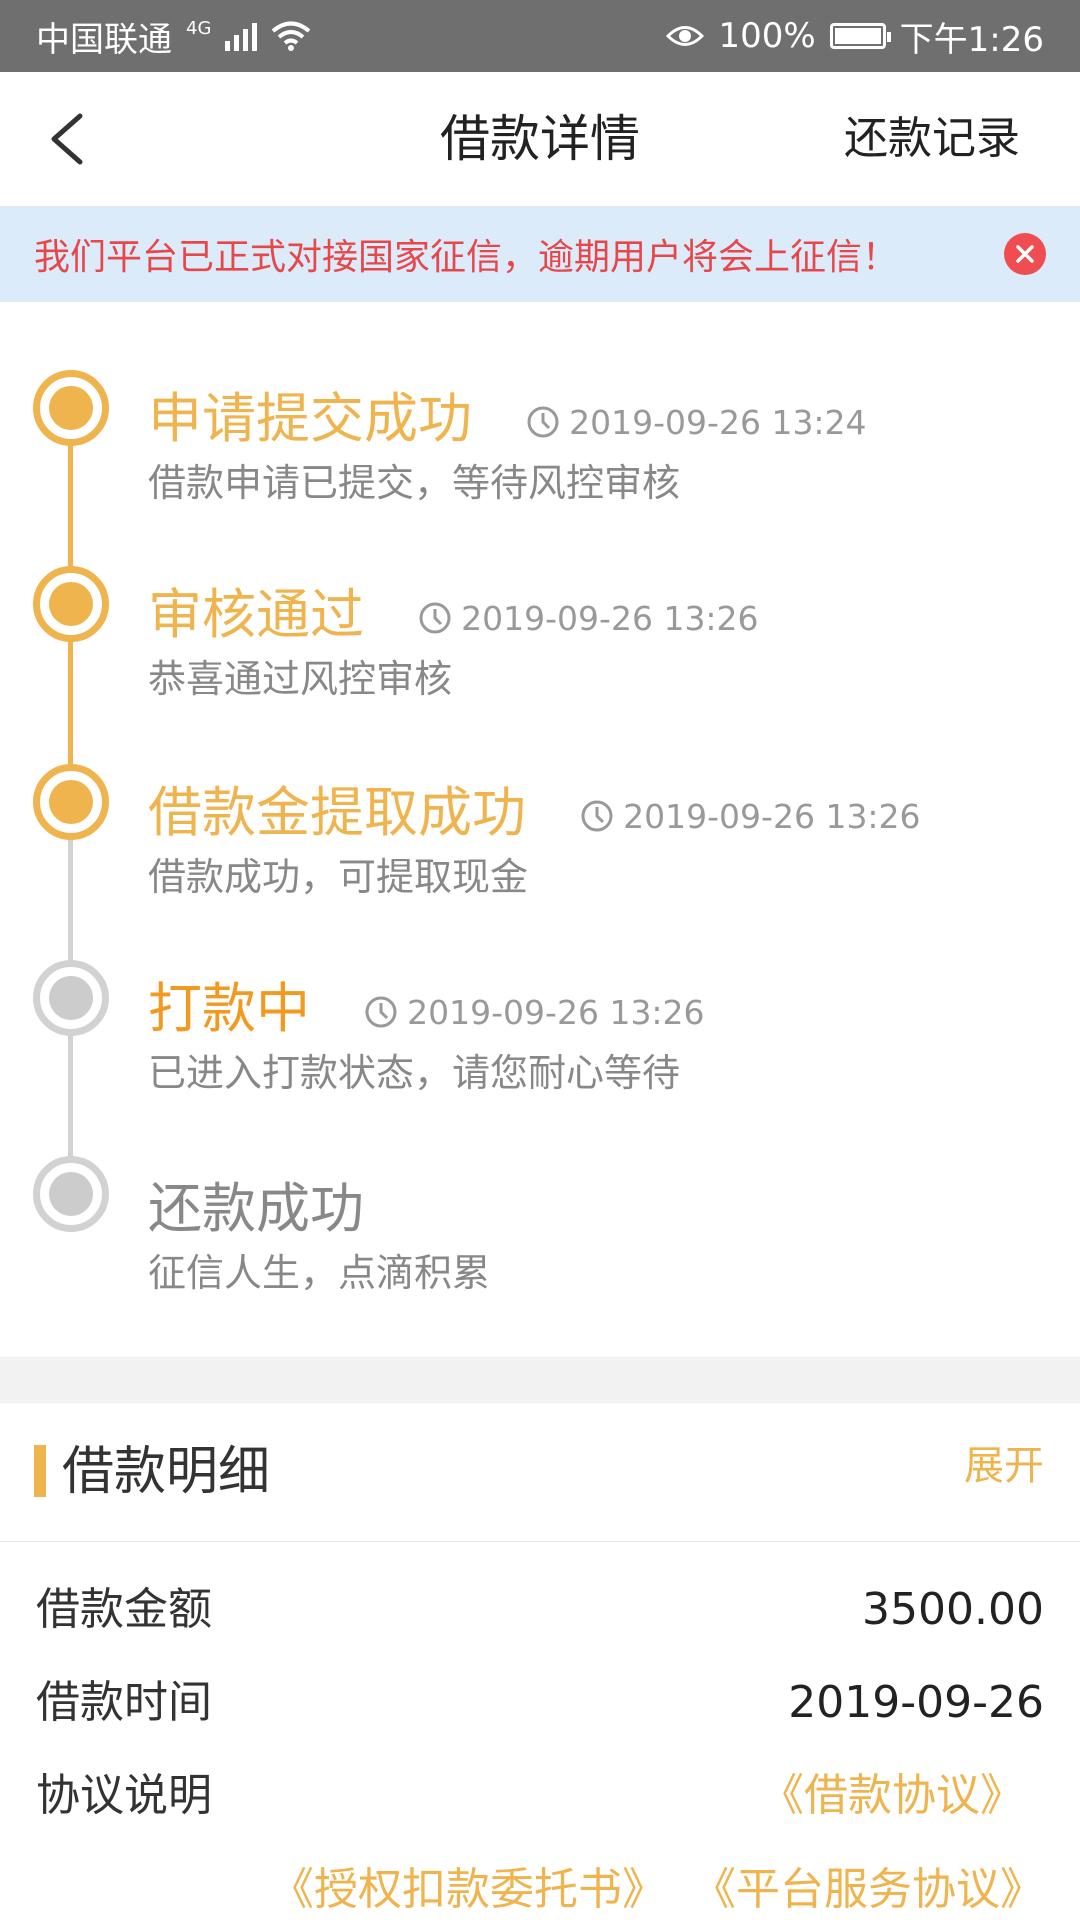 The width and height of the screenshot is (1080, 1930). I want to click on step-title: 审核通过 2019-09-26 13:26, so click(453, 609).